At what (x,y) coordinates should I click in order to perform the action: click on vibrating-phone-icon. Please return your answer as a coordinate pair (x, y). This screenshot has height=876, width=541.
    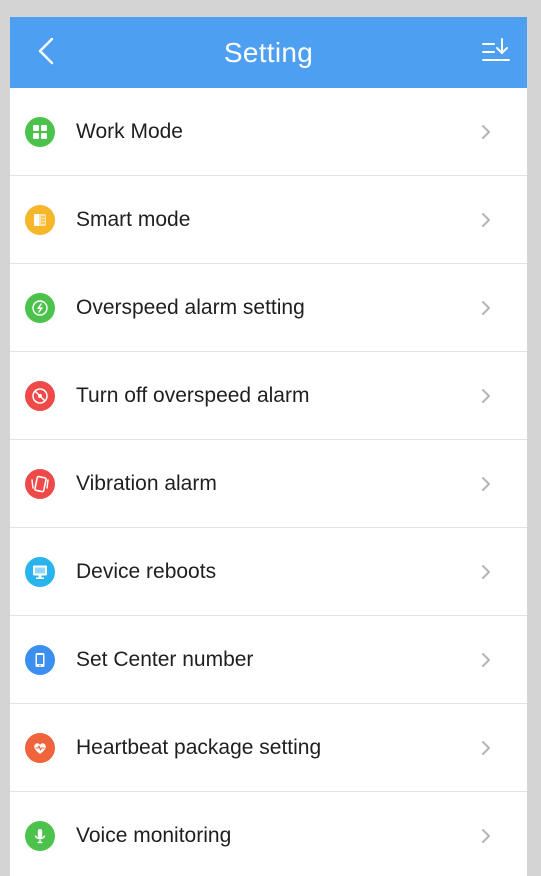
    Looking at the image, I should click on (40, 483).